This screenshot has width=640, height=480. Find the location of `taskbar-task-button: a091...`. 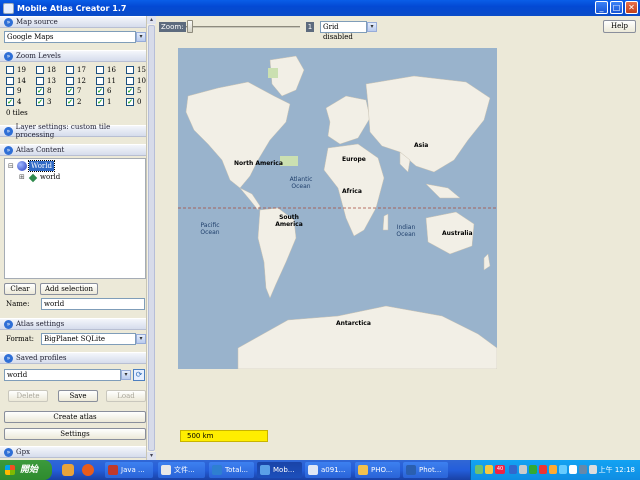

taskbar-task-button: a091... is located at coordinates (328, 470).